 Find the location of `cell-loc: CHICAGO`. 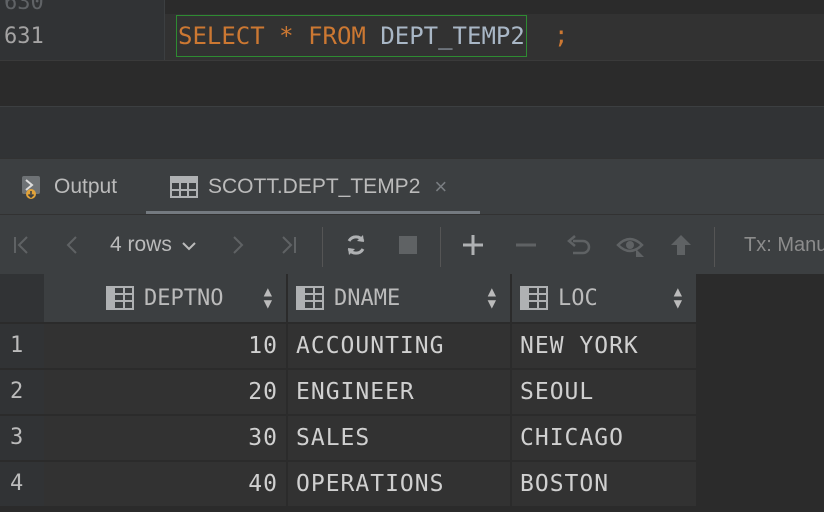

cell-loc: CHICAGO is located at coordinates (604, 438).